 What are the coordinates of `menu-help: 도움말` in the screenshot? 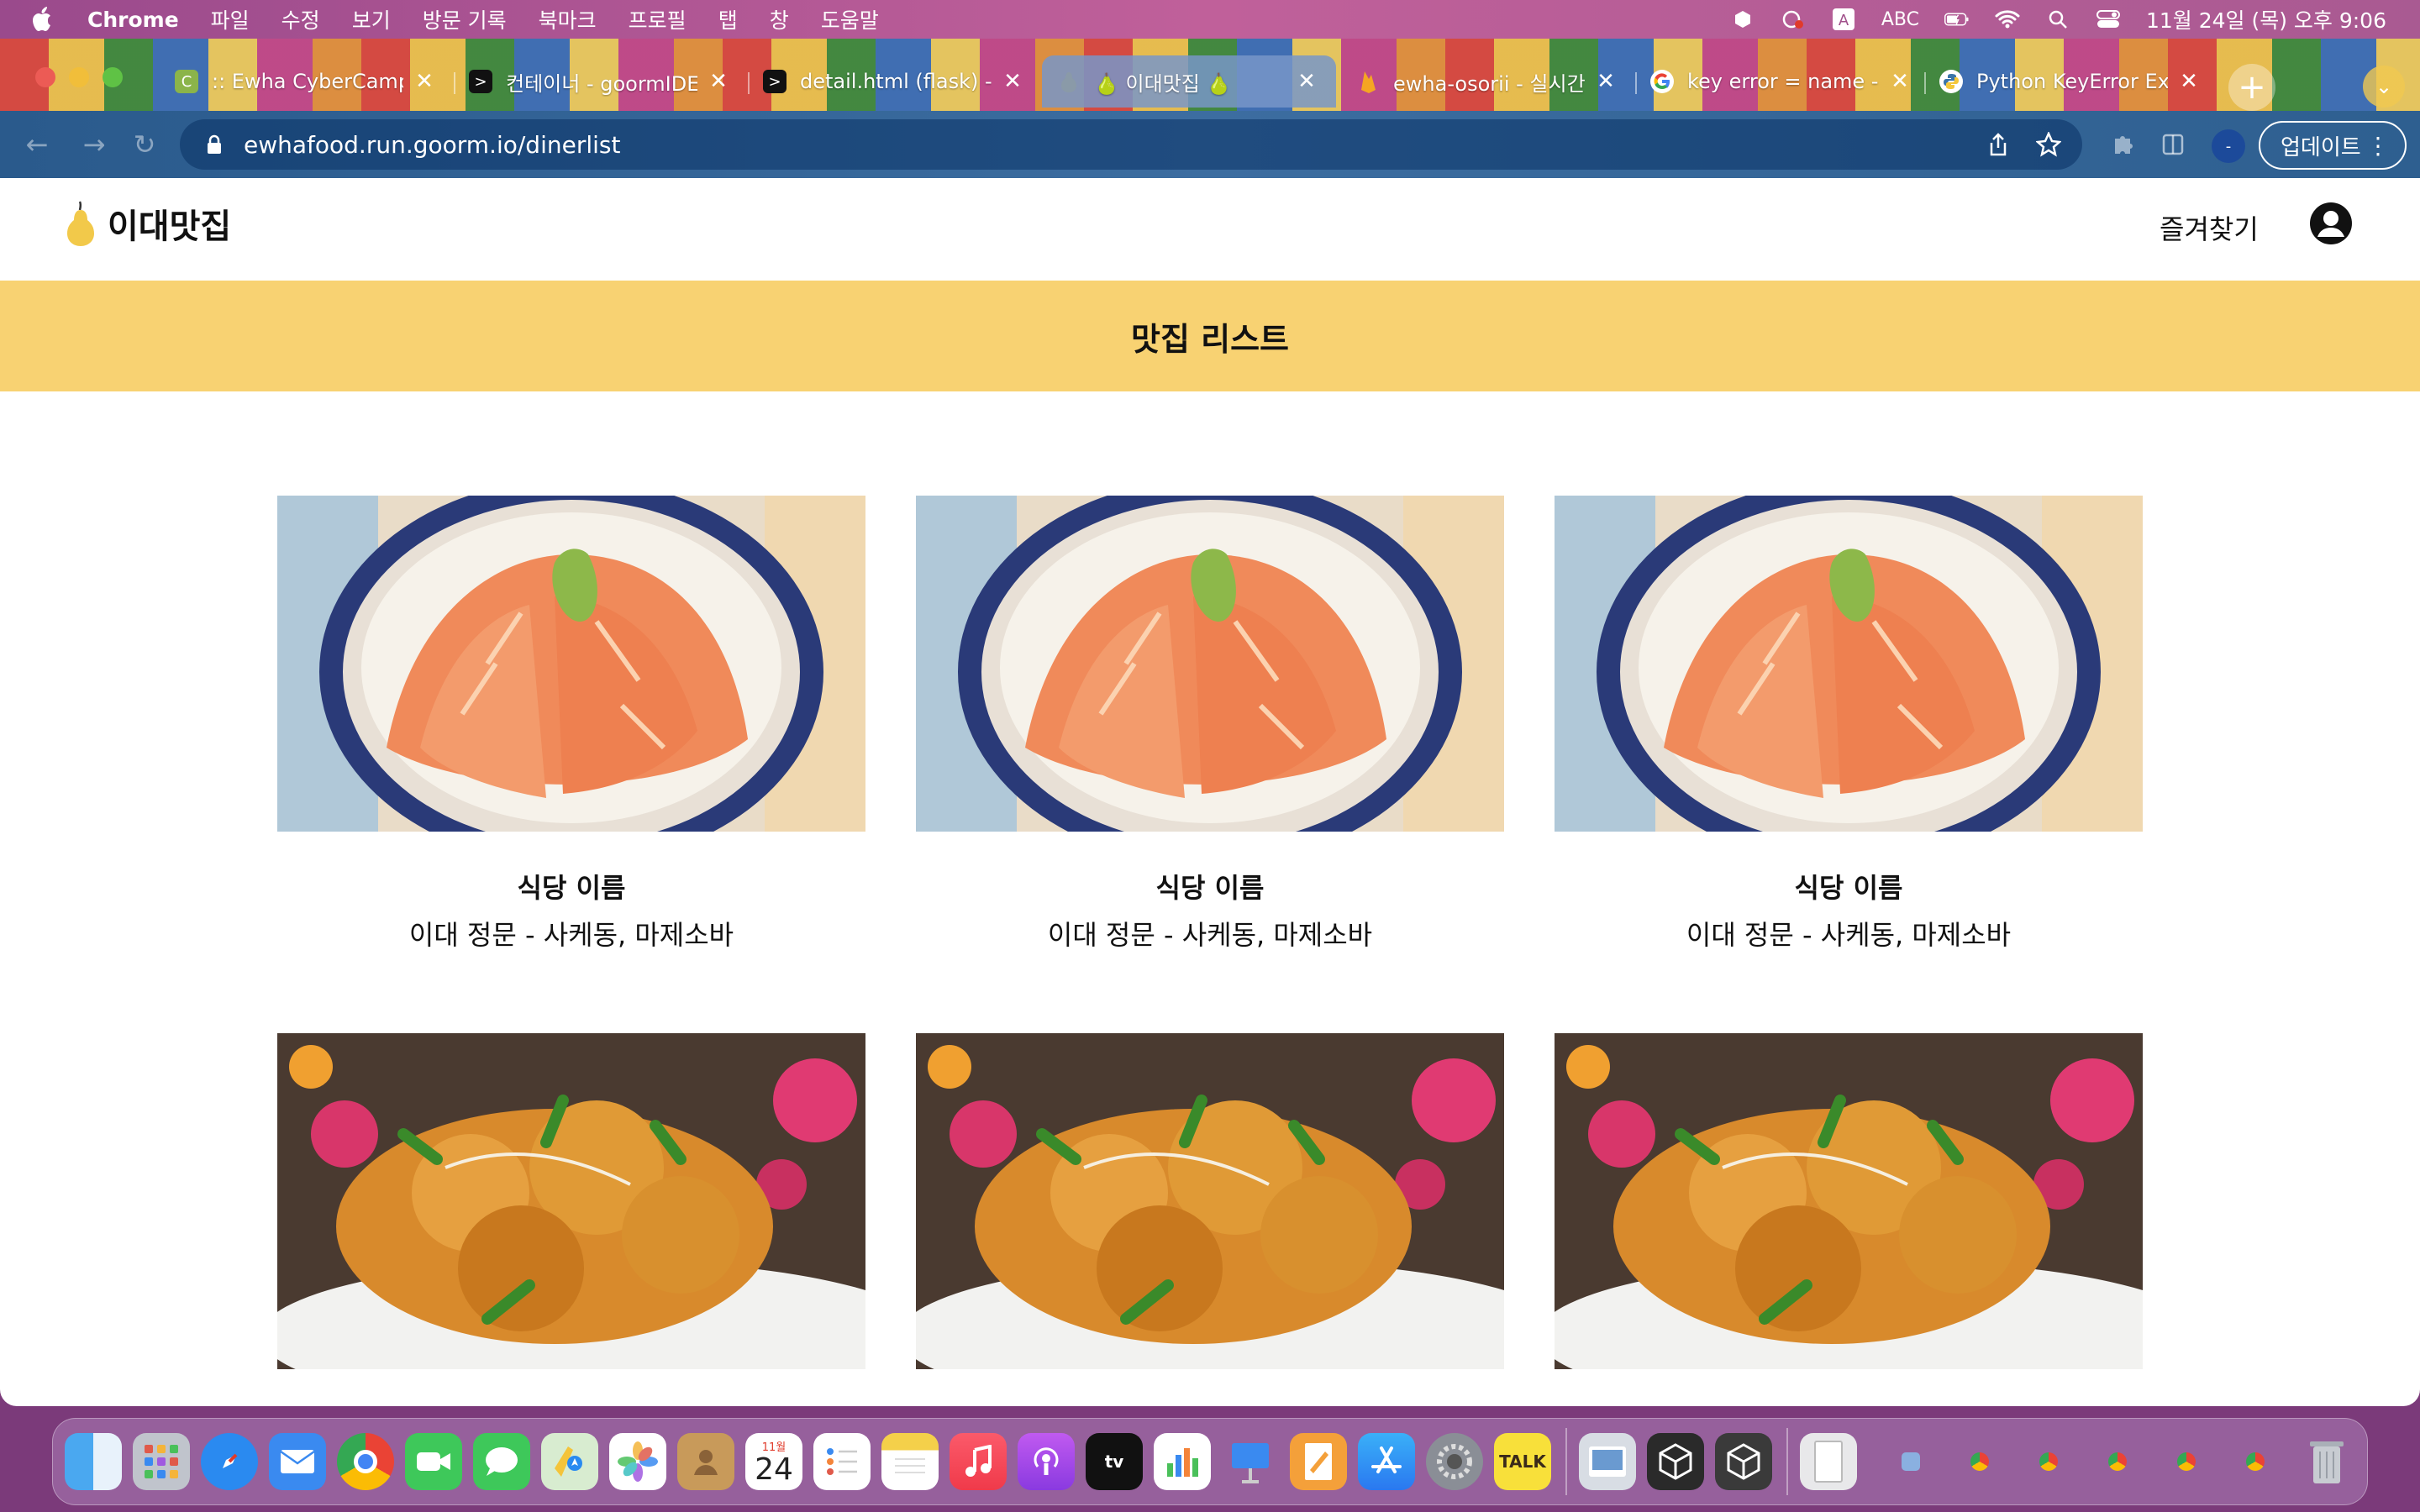 It's located at (850, 19).